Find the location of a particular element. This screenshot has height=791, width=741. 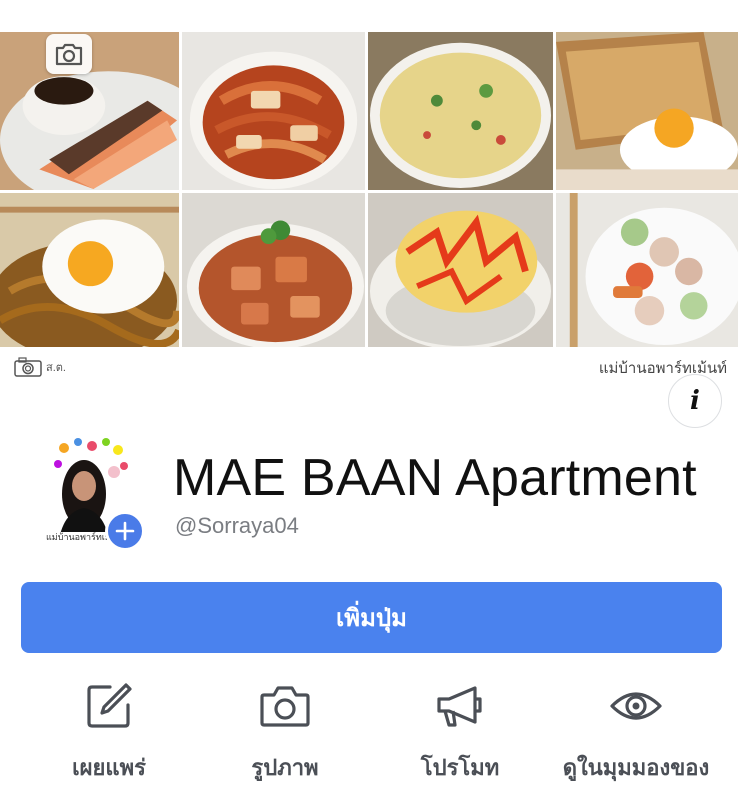

cover-camera-button is located at coordinates (69, 54).